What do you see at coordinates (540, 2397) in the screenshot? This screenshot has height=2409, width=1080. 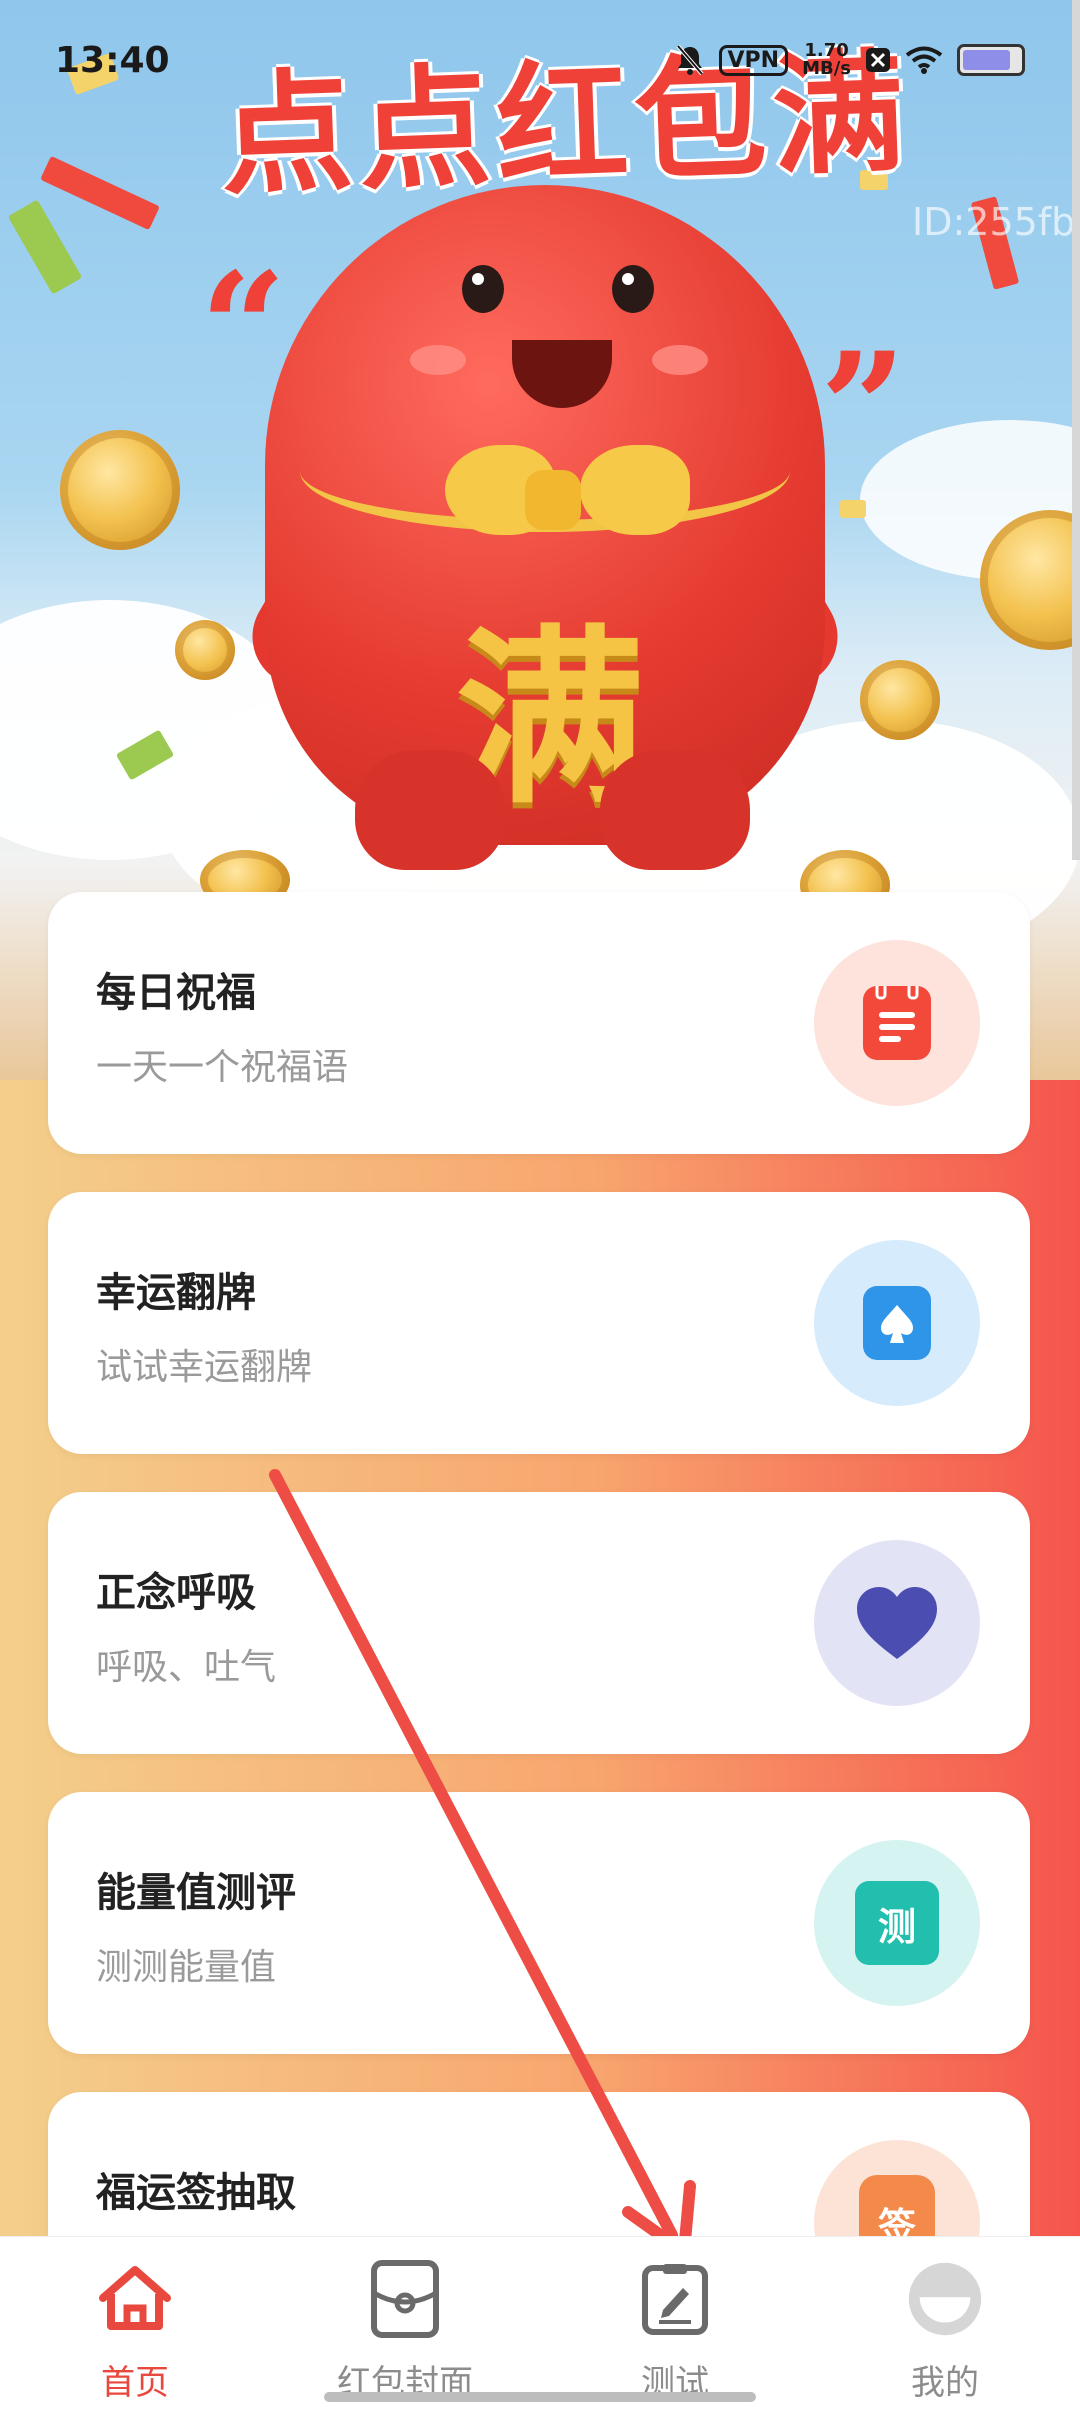 I see `home-indicator` at bounding box center [540, 2397].